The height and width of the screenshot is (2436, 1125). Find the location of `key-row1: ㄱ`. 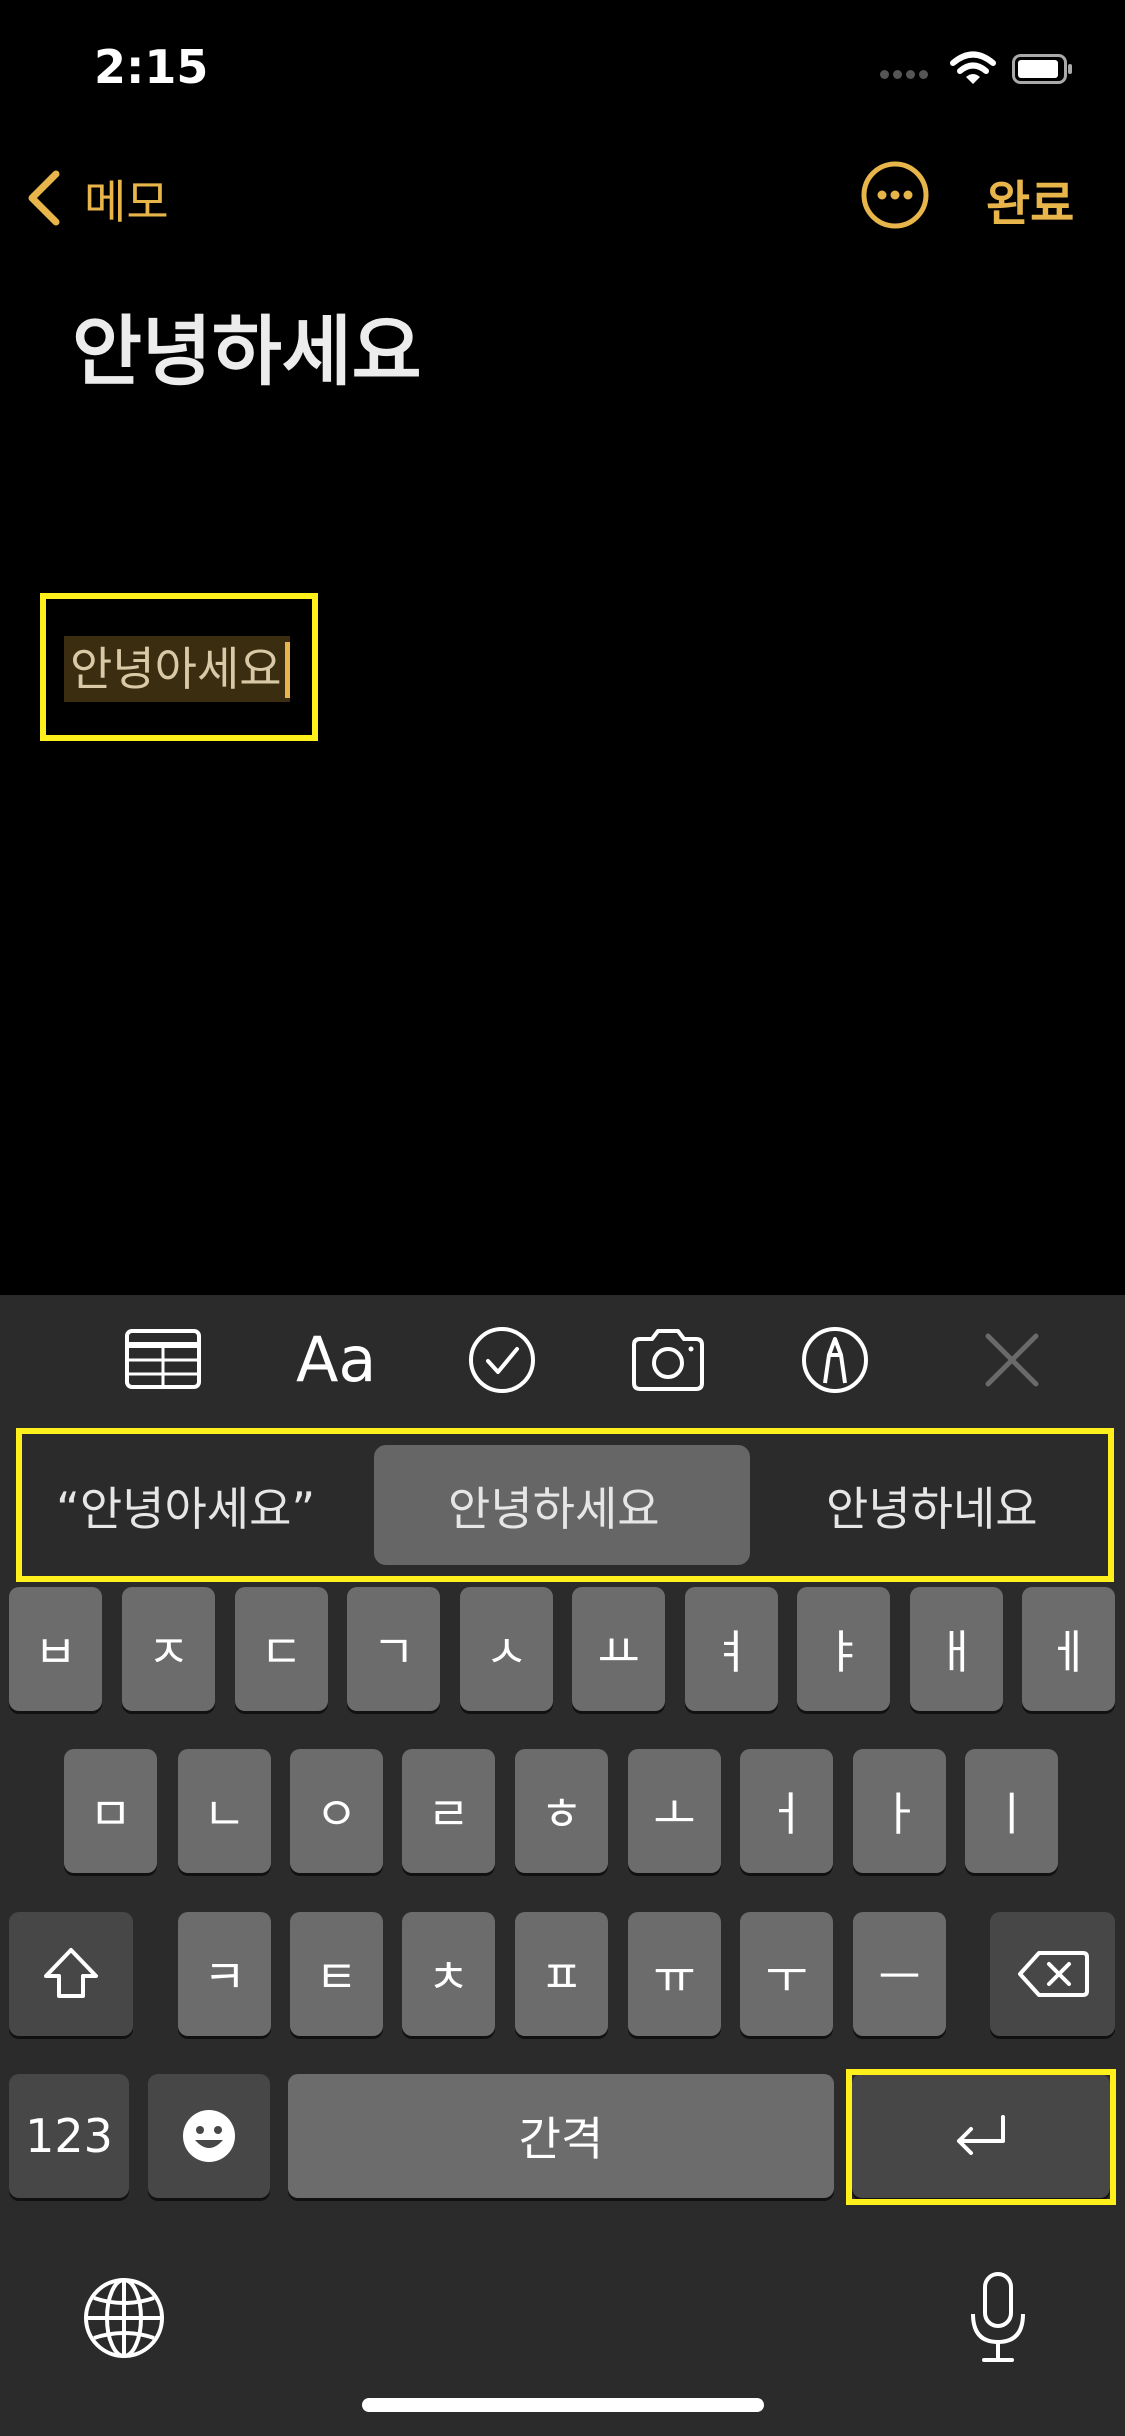

key-row1: ㄱ is located at coordinates (393, 1649).